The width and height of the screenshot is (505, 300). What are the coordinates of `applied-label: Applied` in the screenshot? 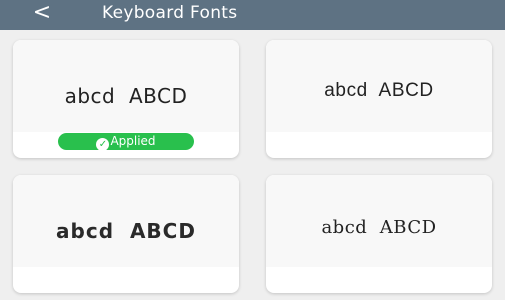 It's located at (133, 141).